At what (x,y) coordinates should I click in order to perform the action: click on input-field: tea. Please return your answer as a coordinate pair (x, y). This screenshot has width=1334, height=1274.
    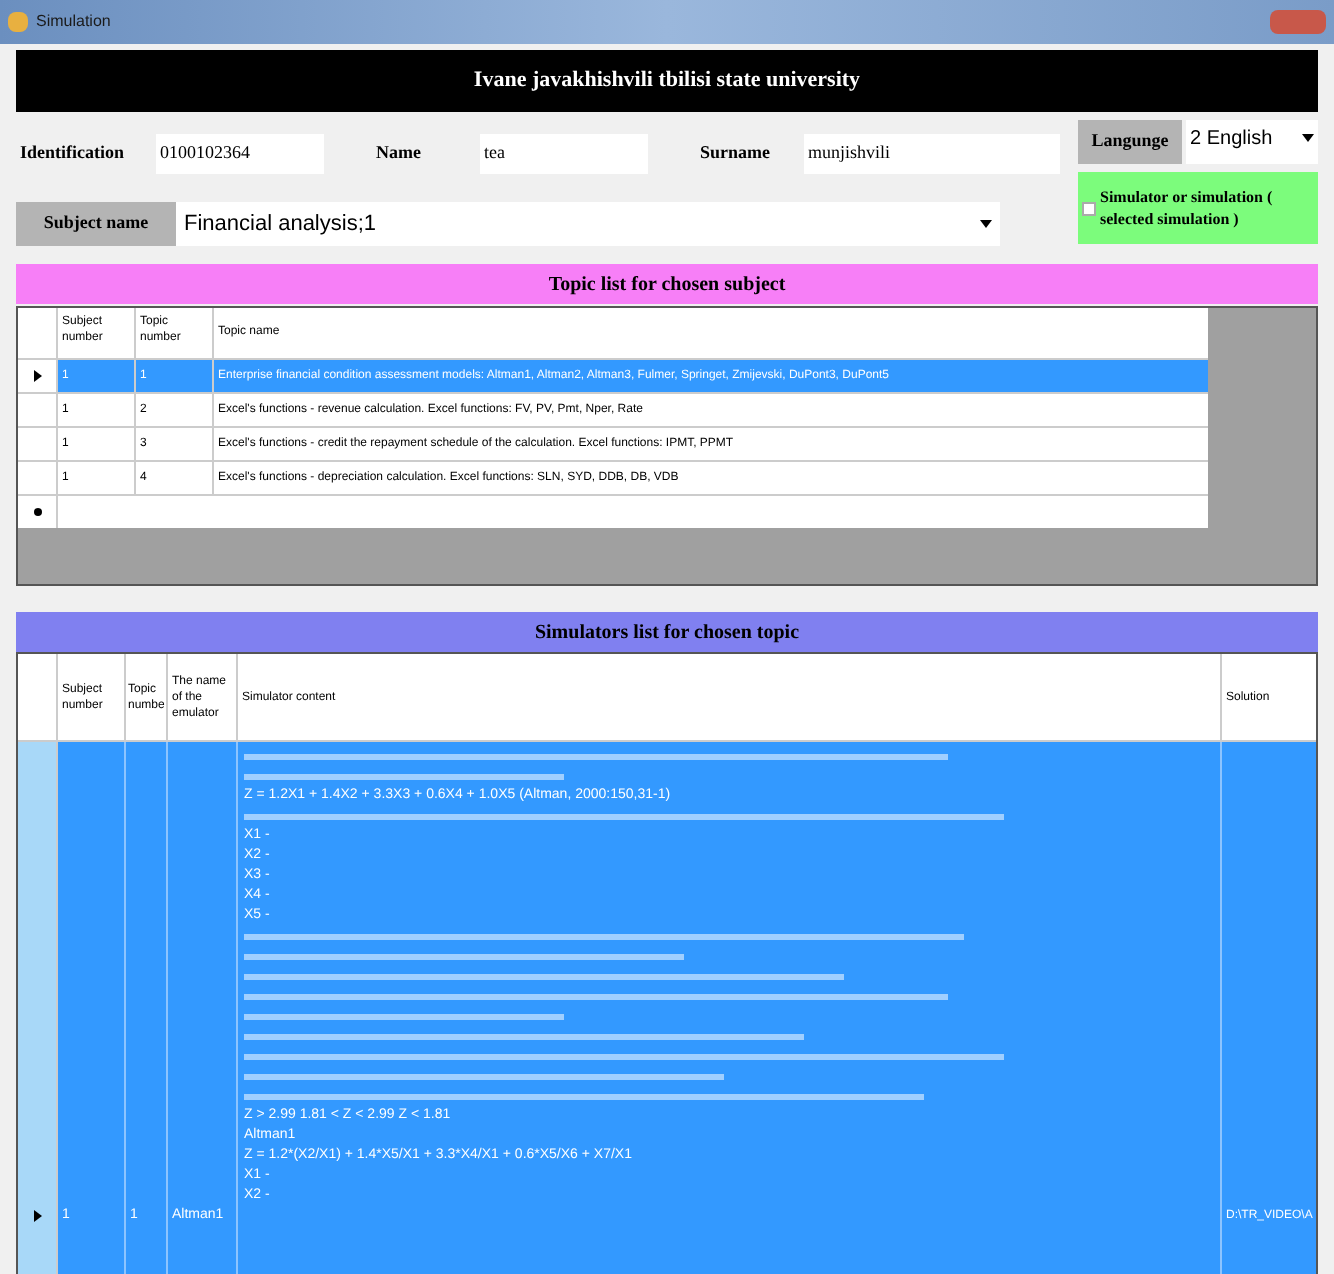
    Looking at the image, I should click on (564, 154).